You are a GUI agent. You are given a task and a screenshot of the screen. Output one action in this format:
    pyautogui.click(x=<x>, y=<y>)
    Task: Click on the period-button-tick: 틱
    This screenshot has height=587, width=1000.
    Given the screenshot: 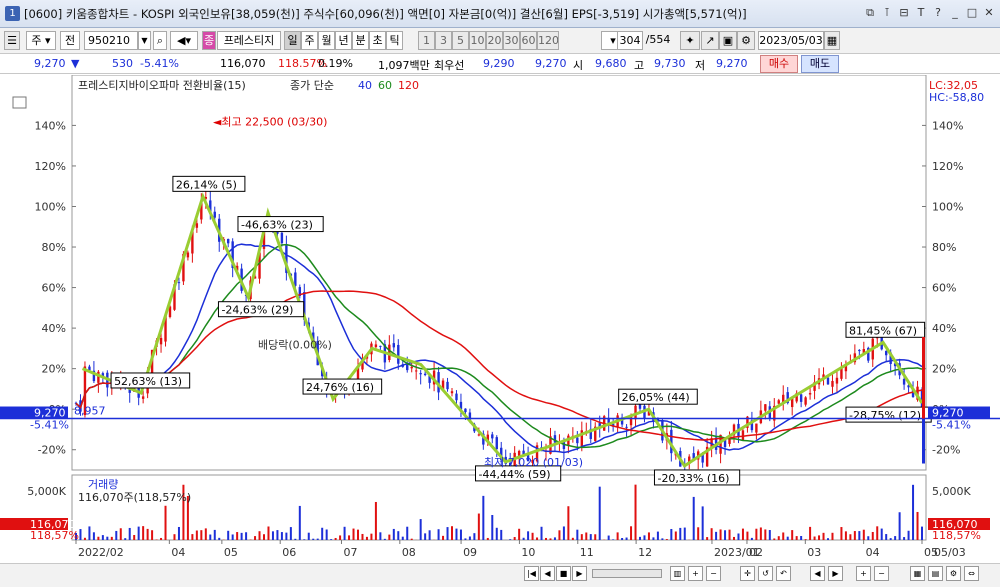 What is the action you would take?
    pyautogui.click(x=394, y=40)
    